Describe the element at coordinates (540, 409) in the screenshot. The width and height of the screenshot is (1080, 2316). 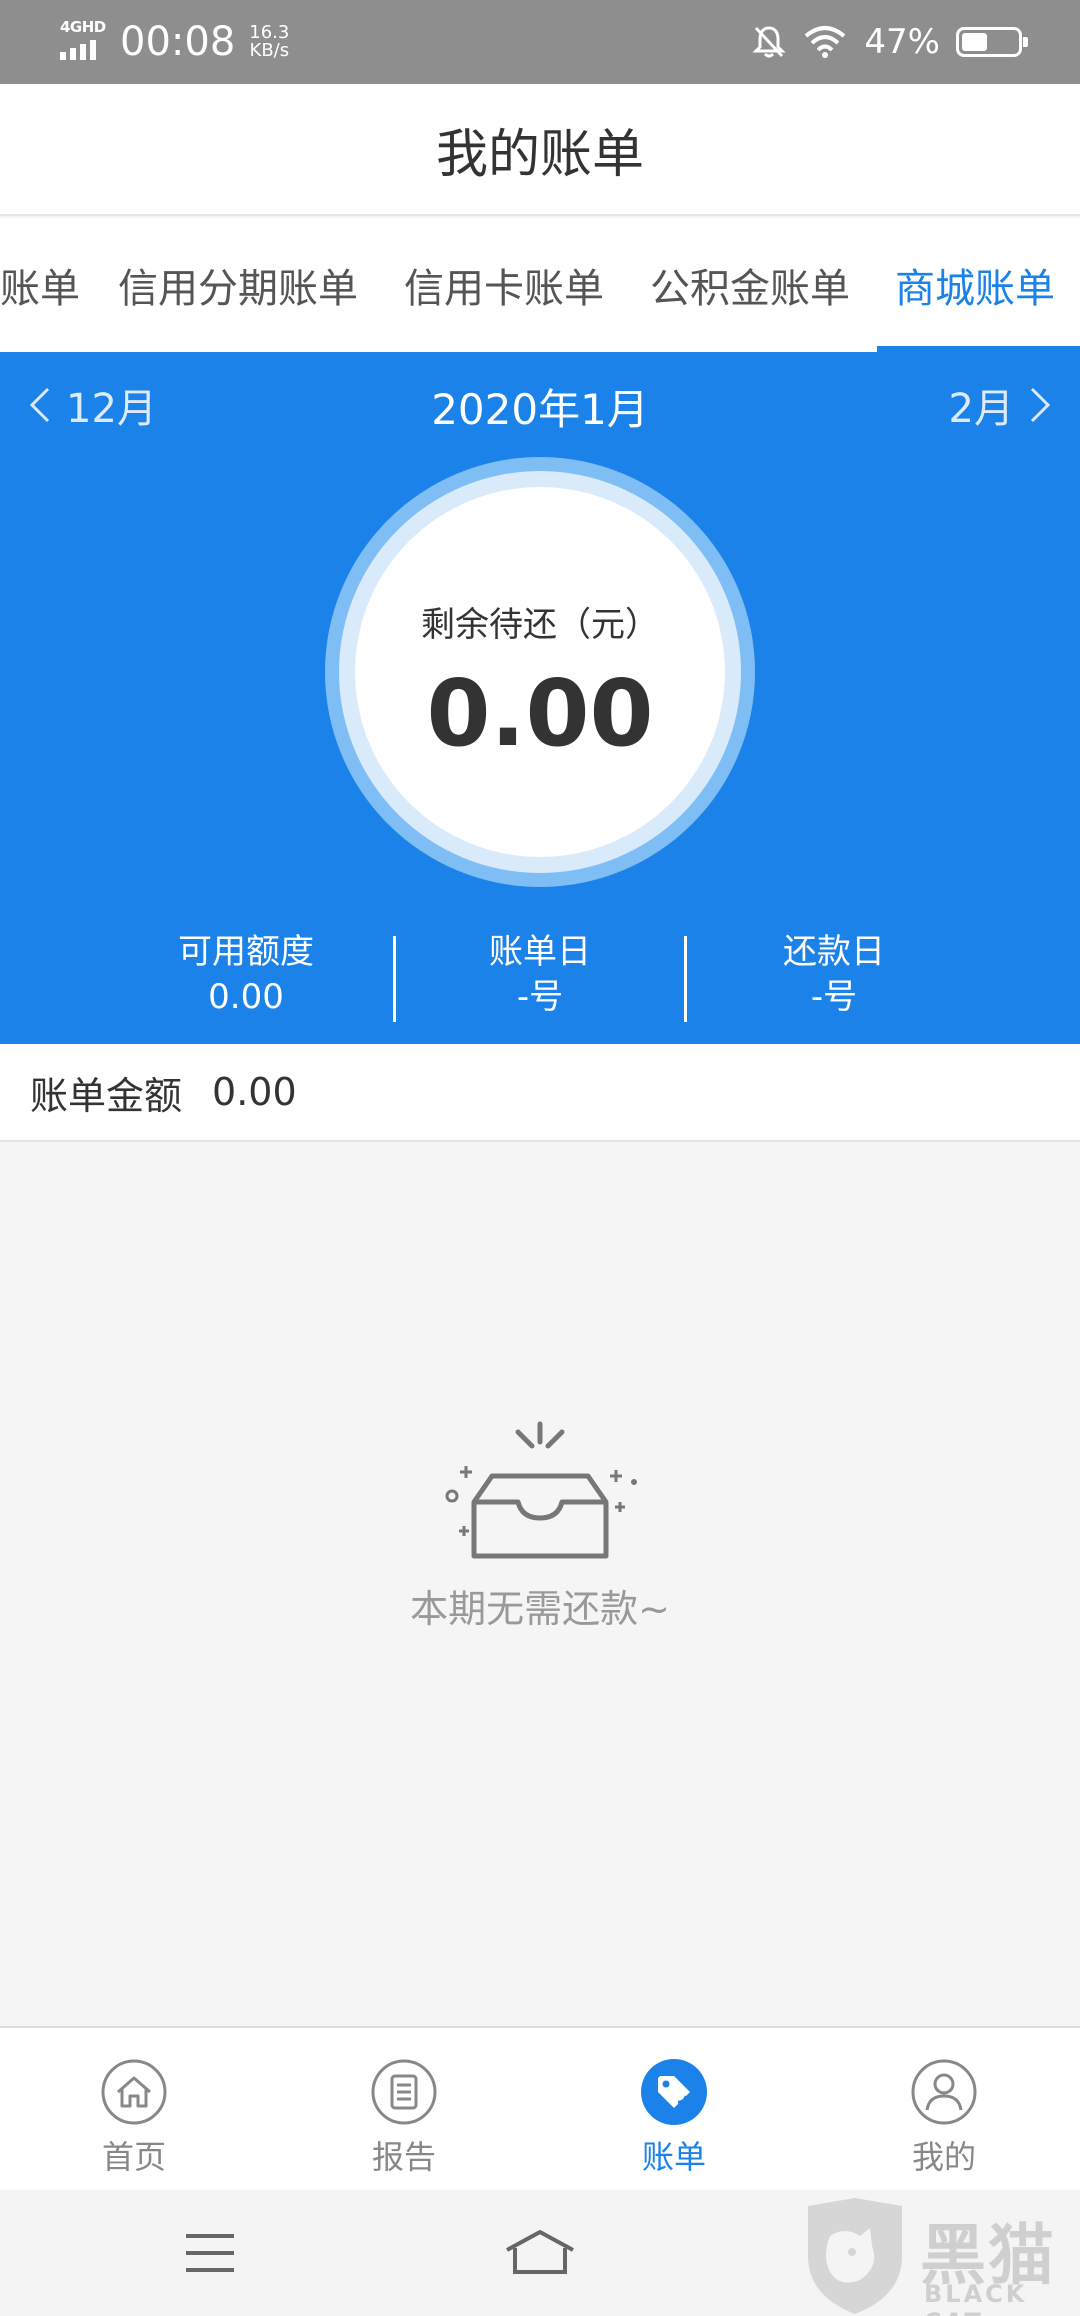
I see `current-month: 2020年1月` at that location.